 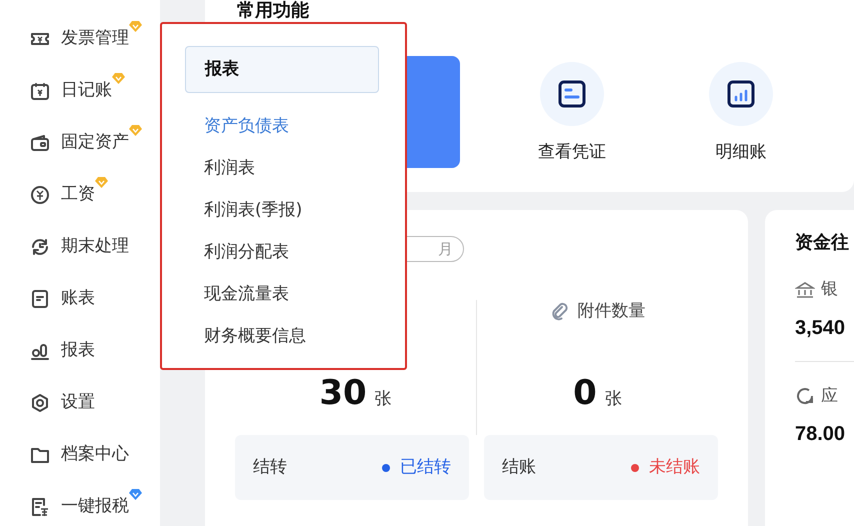 What do you see at coordinates (246, 252) in the screenshot?
I see `menu-item: 利润分配表` at bounding box center [246, 252].